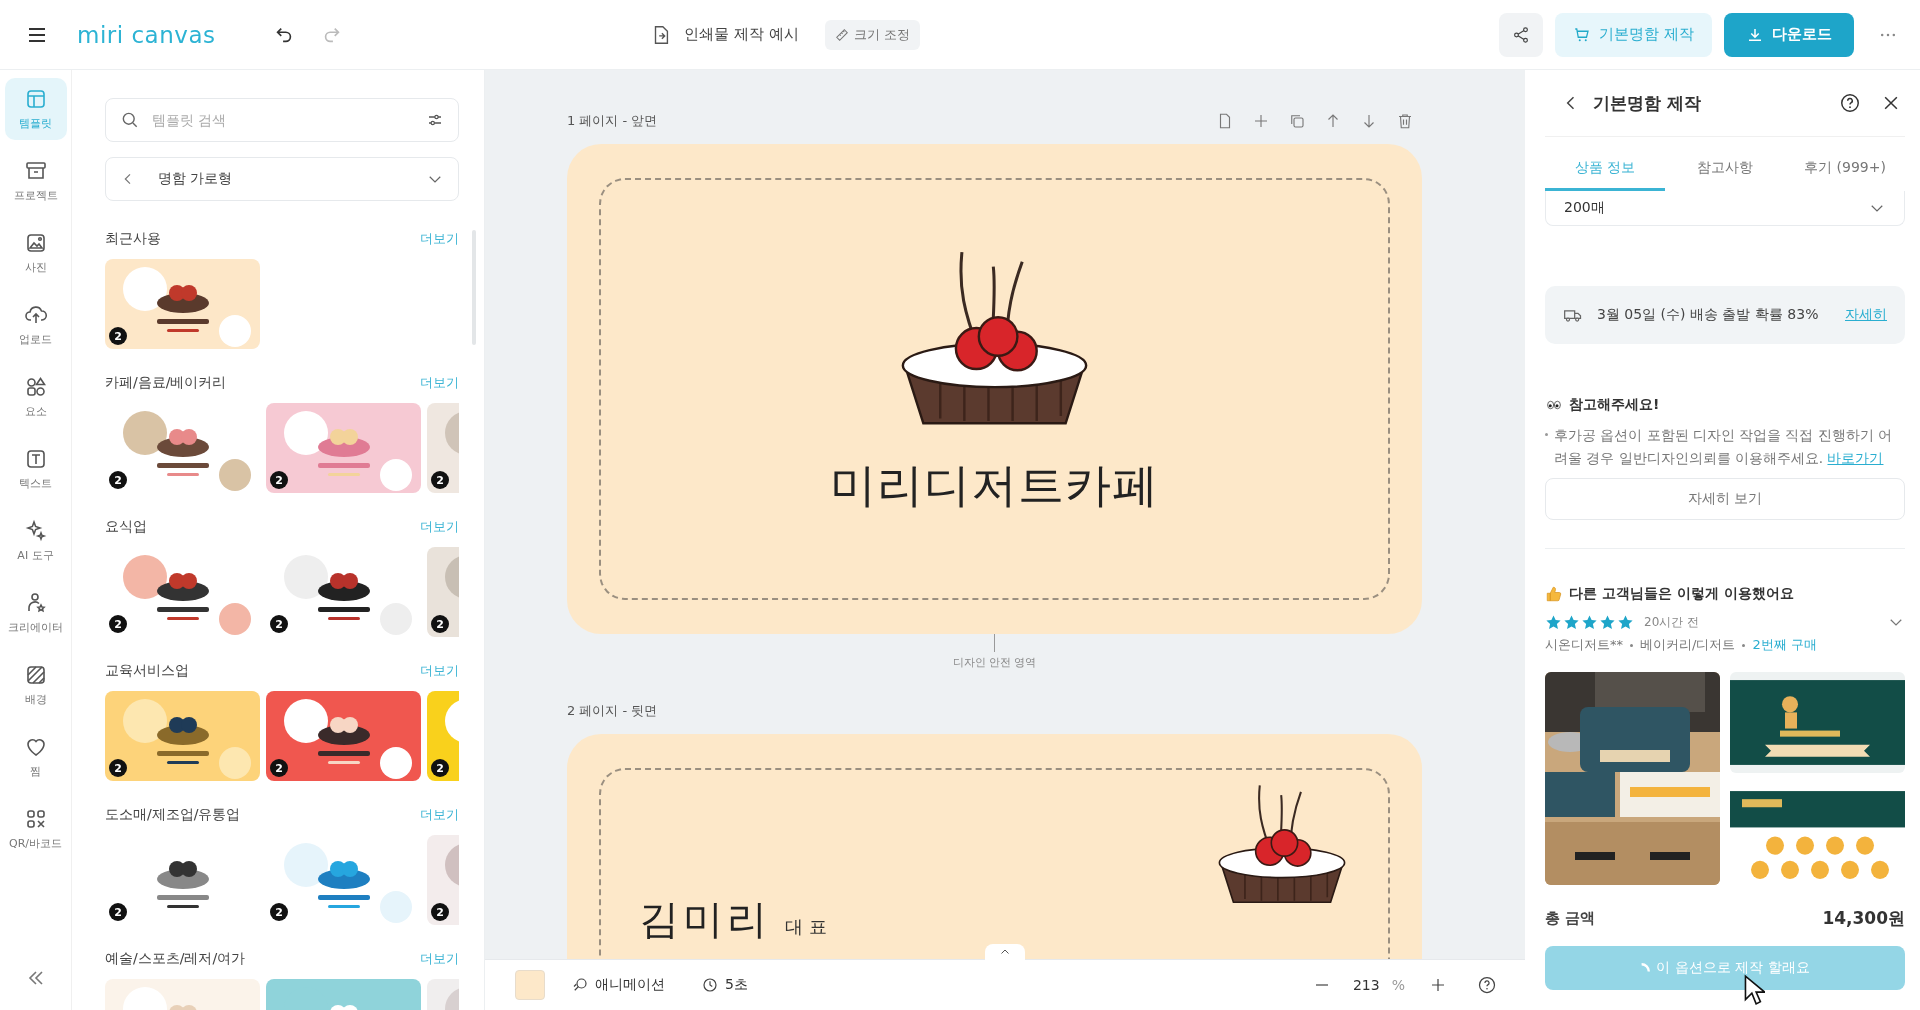  What do you see at coordinates (1366, 985) in the screenshot?
I see `zoom-value: 213` at bounding box center [1366, 985].